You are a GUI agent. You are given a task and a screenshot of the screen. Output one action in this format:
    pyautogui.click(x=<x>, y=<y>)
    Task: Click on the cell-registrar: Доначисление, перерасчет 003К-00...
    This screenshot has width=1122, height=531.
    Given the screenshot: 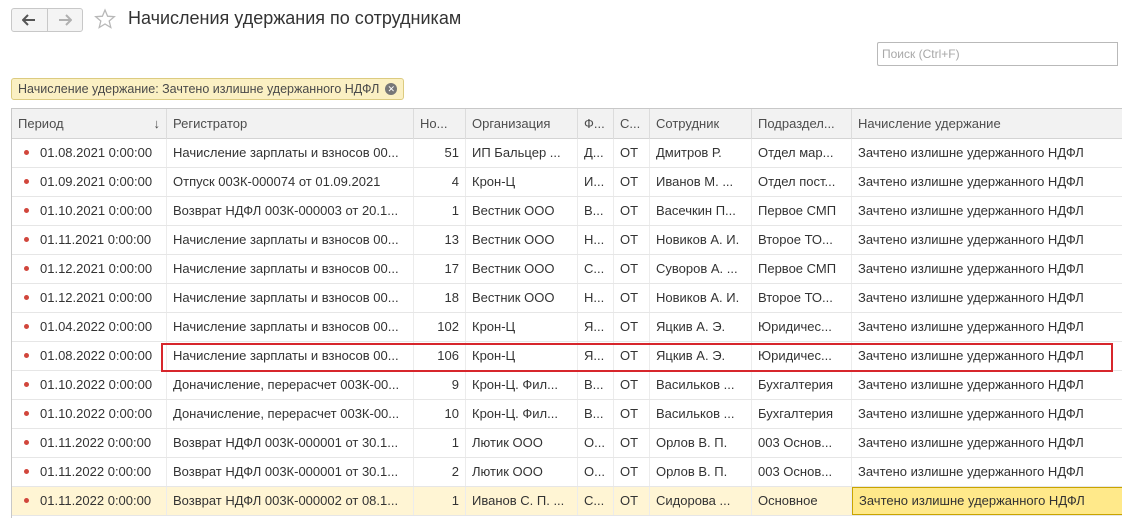 What is the action you would take?
    pyautogui.click(x=290, y=414)
    